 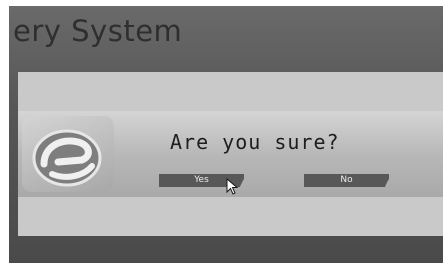 What do you see at coordinates (98, 31) in the screenshot?
I see `background-app-title: ery System` at bounding box center [98, 31].